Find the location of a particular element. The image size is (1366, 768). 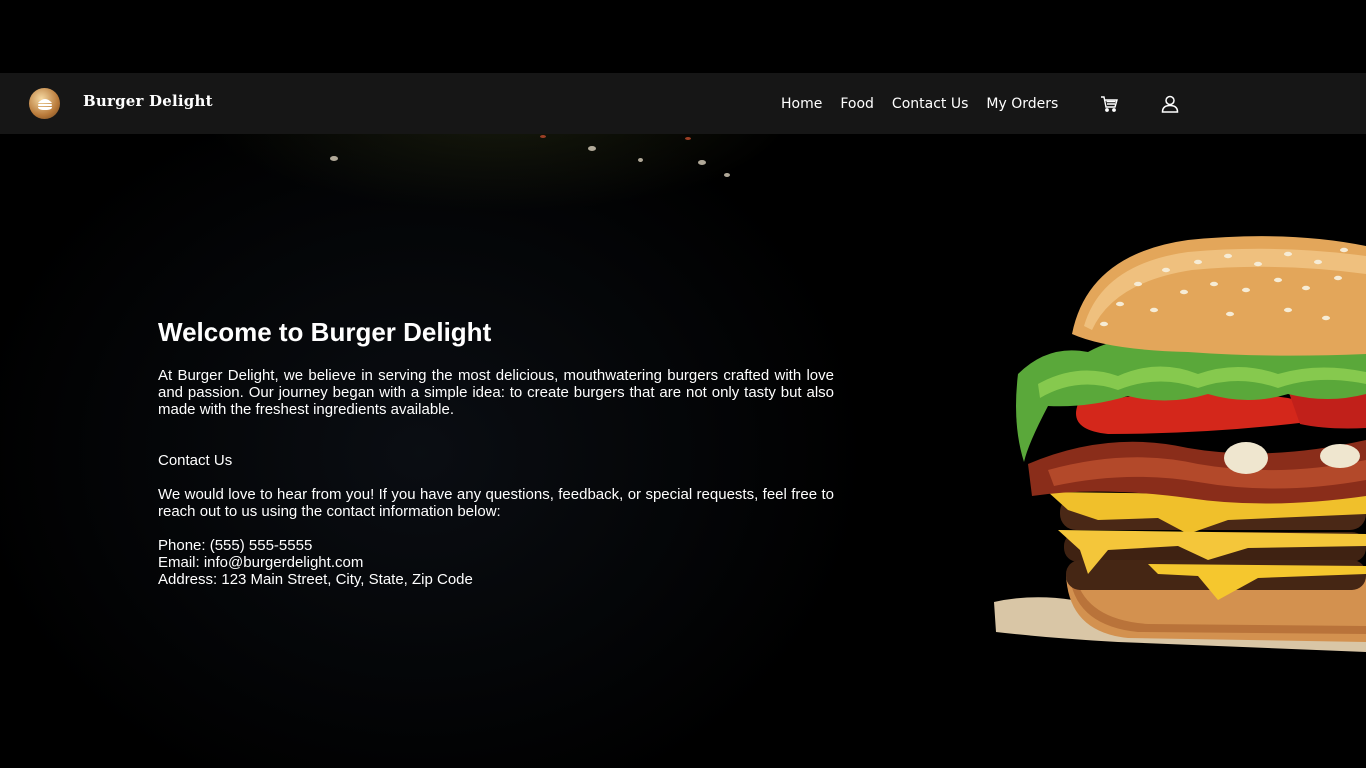

brand-name: Burger Delight is located at coordinates (148, 101).